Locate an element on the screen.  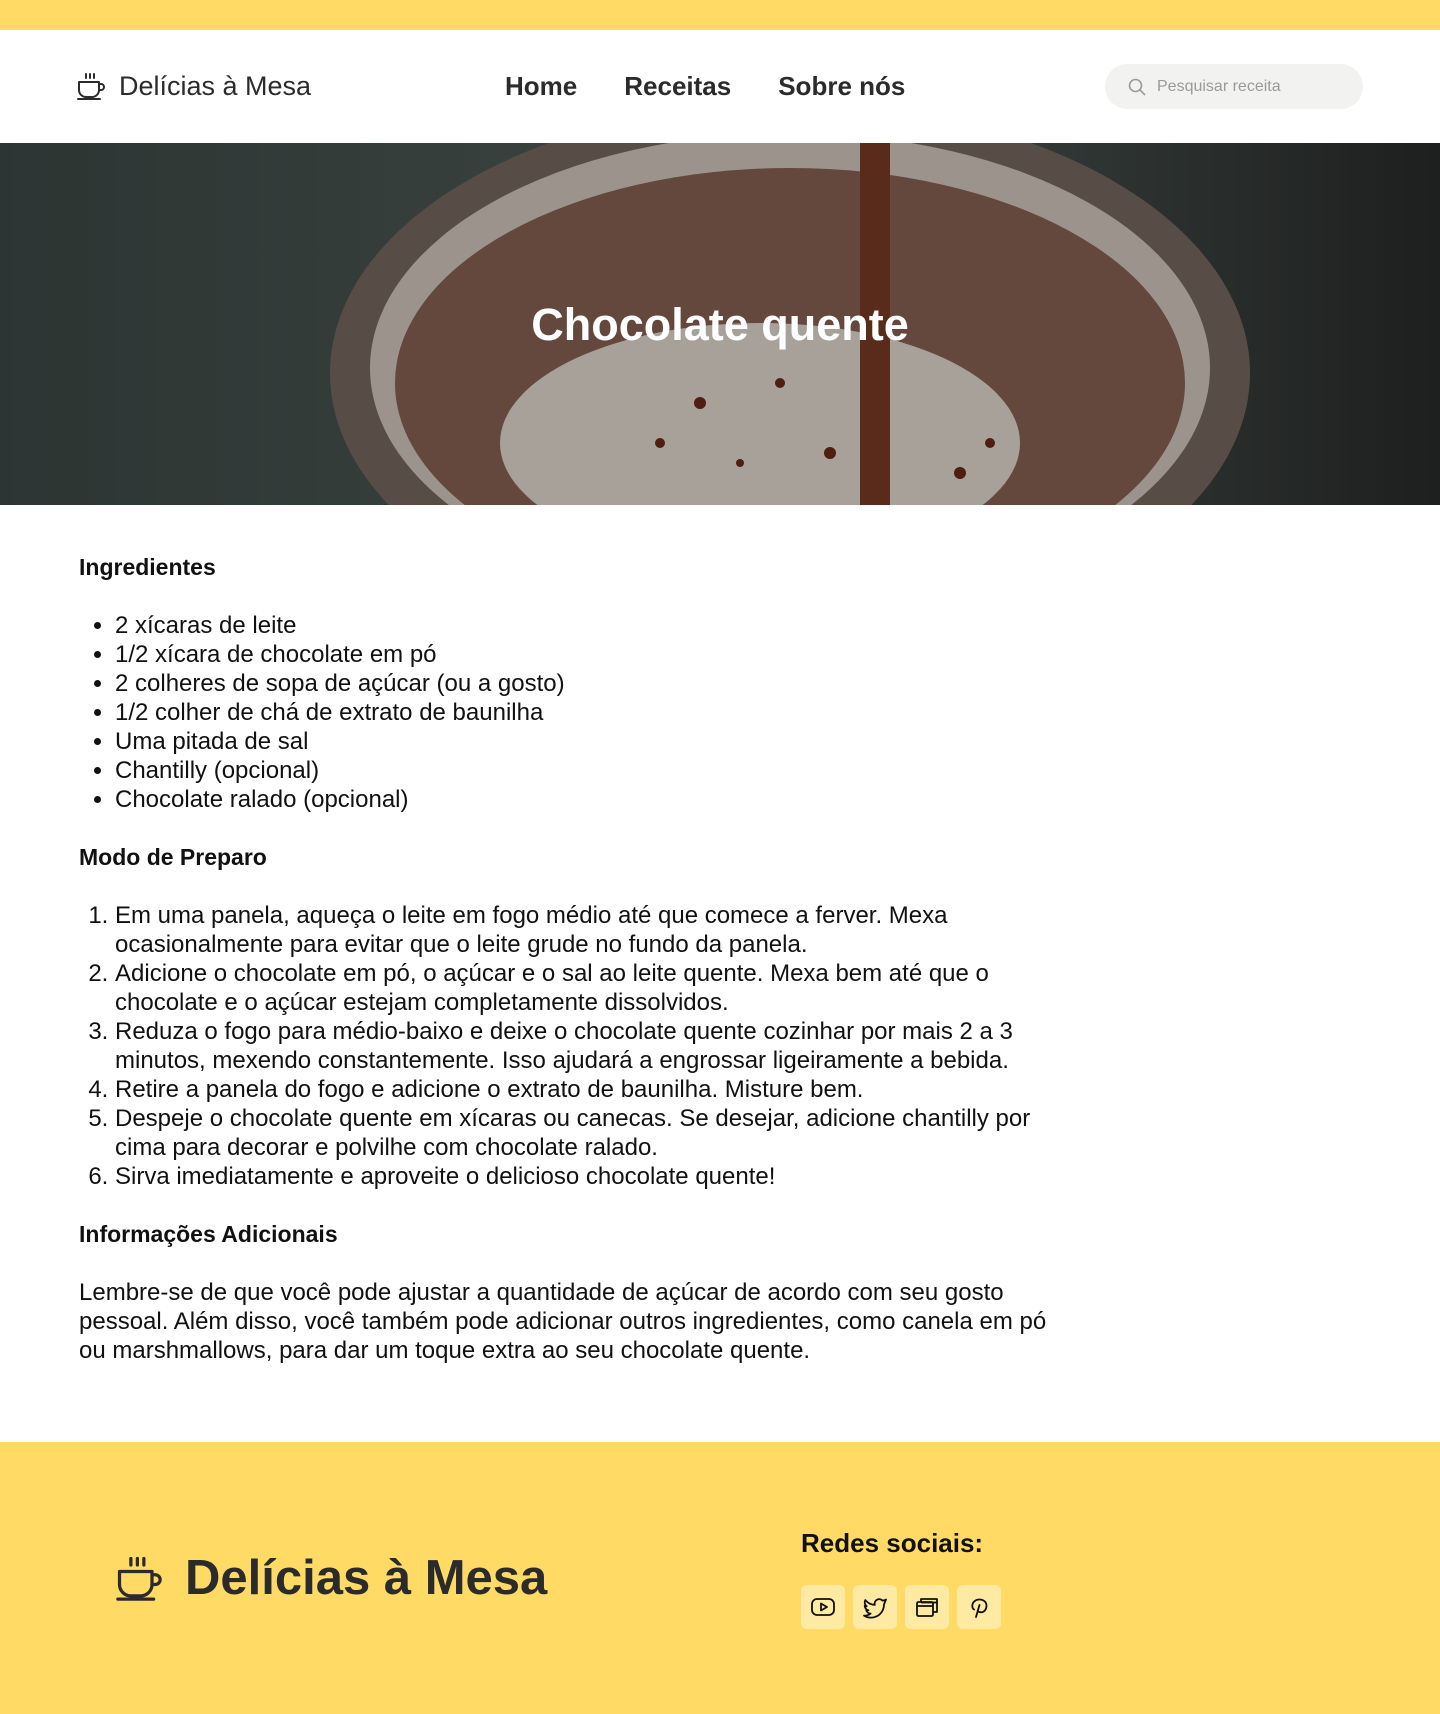
windows-icon is located at coordinates (927, 1607).